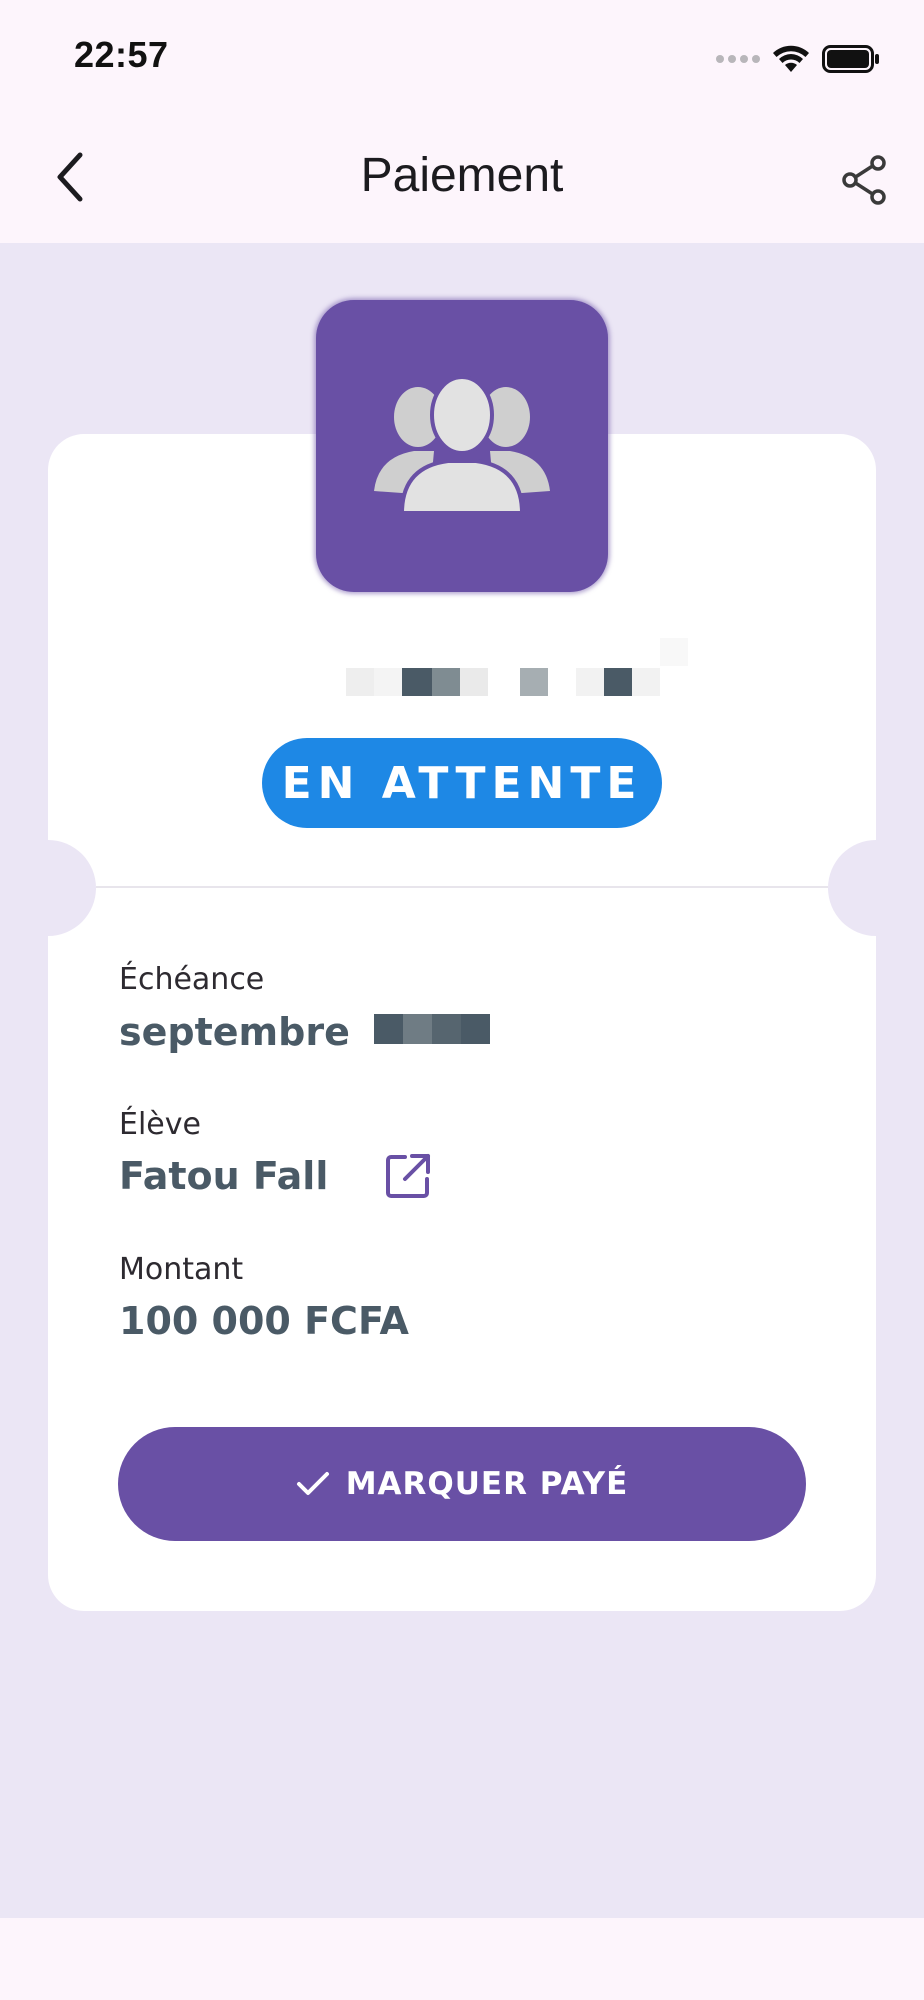  Describe the element at coordinates (487, 1484) in the screenshot. I see `mark-paid-label: MARQUER PAYÉ` at that location.